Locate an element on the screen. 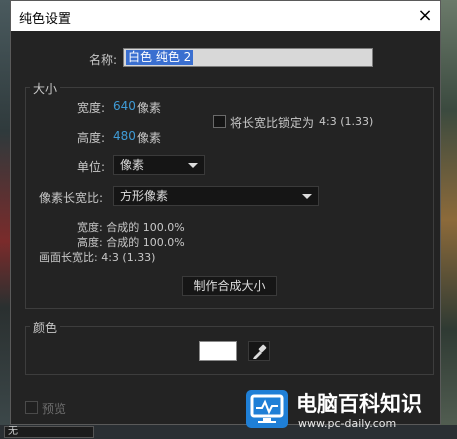 This screenshot has width=457, height=439. watermark-url: www.pc-daily.com is located at coordinates (347, 423).